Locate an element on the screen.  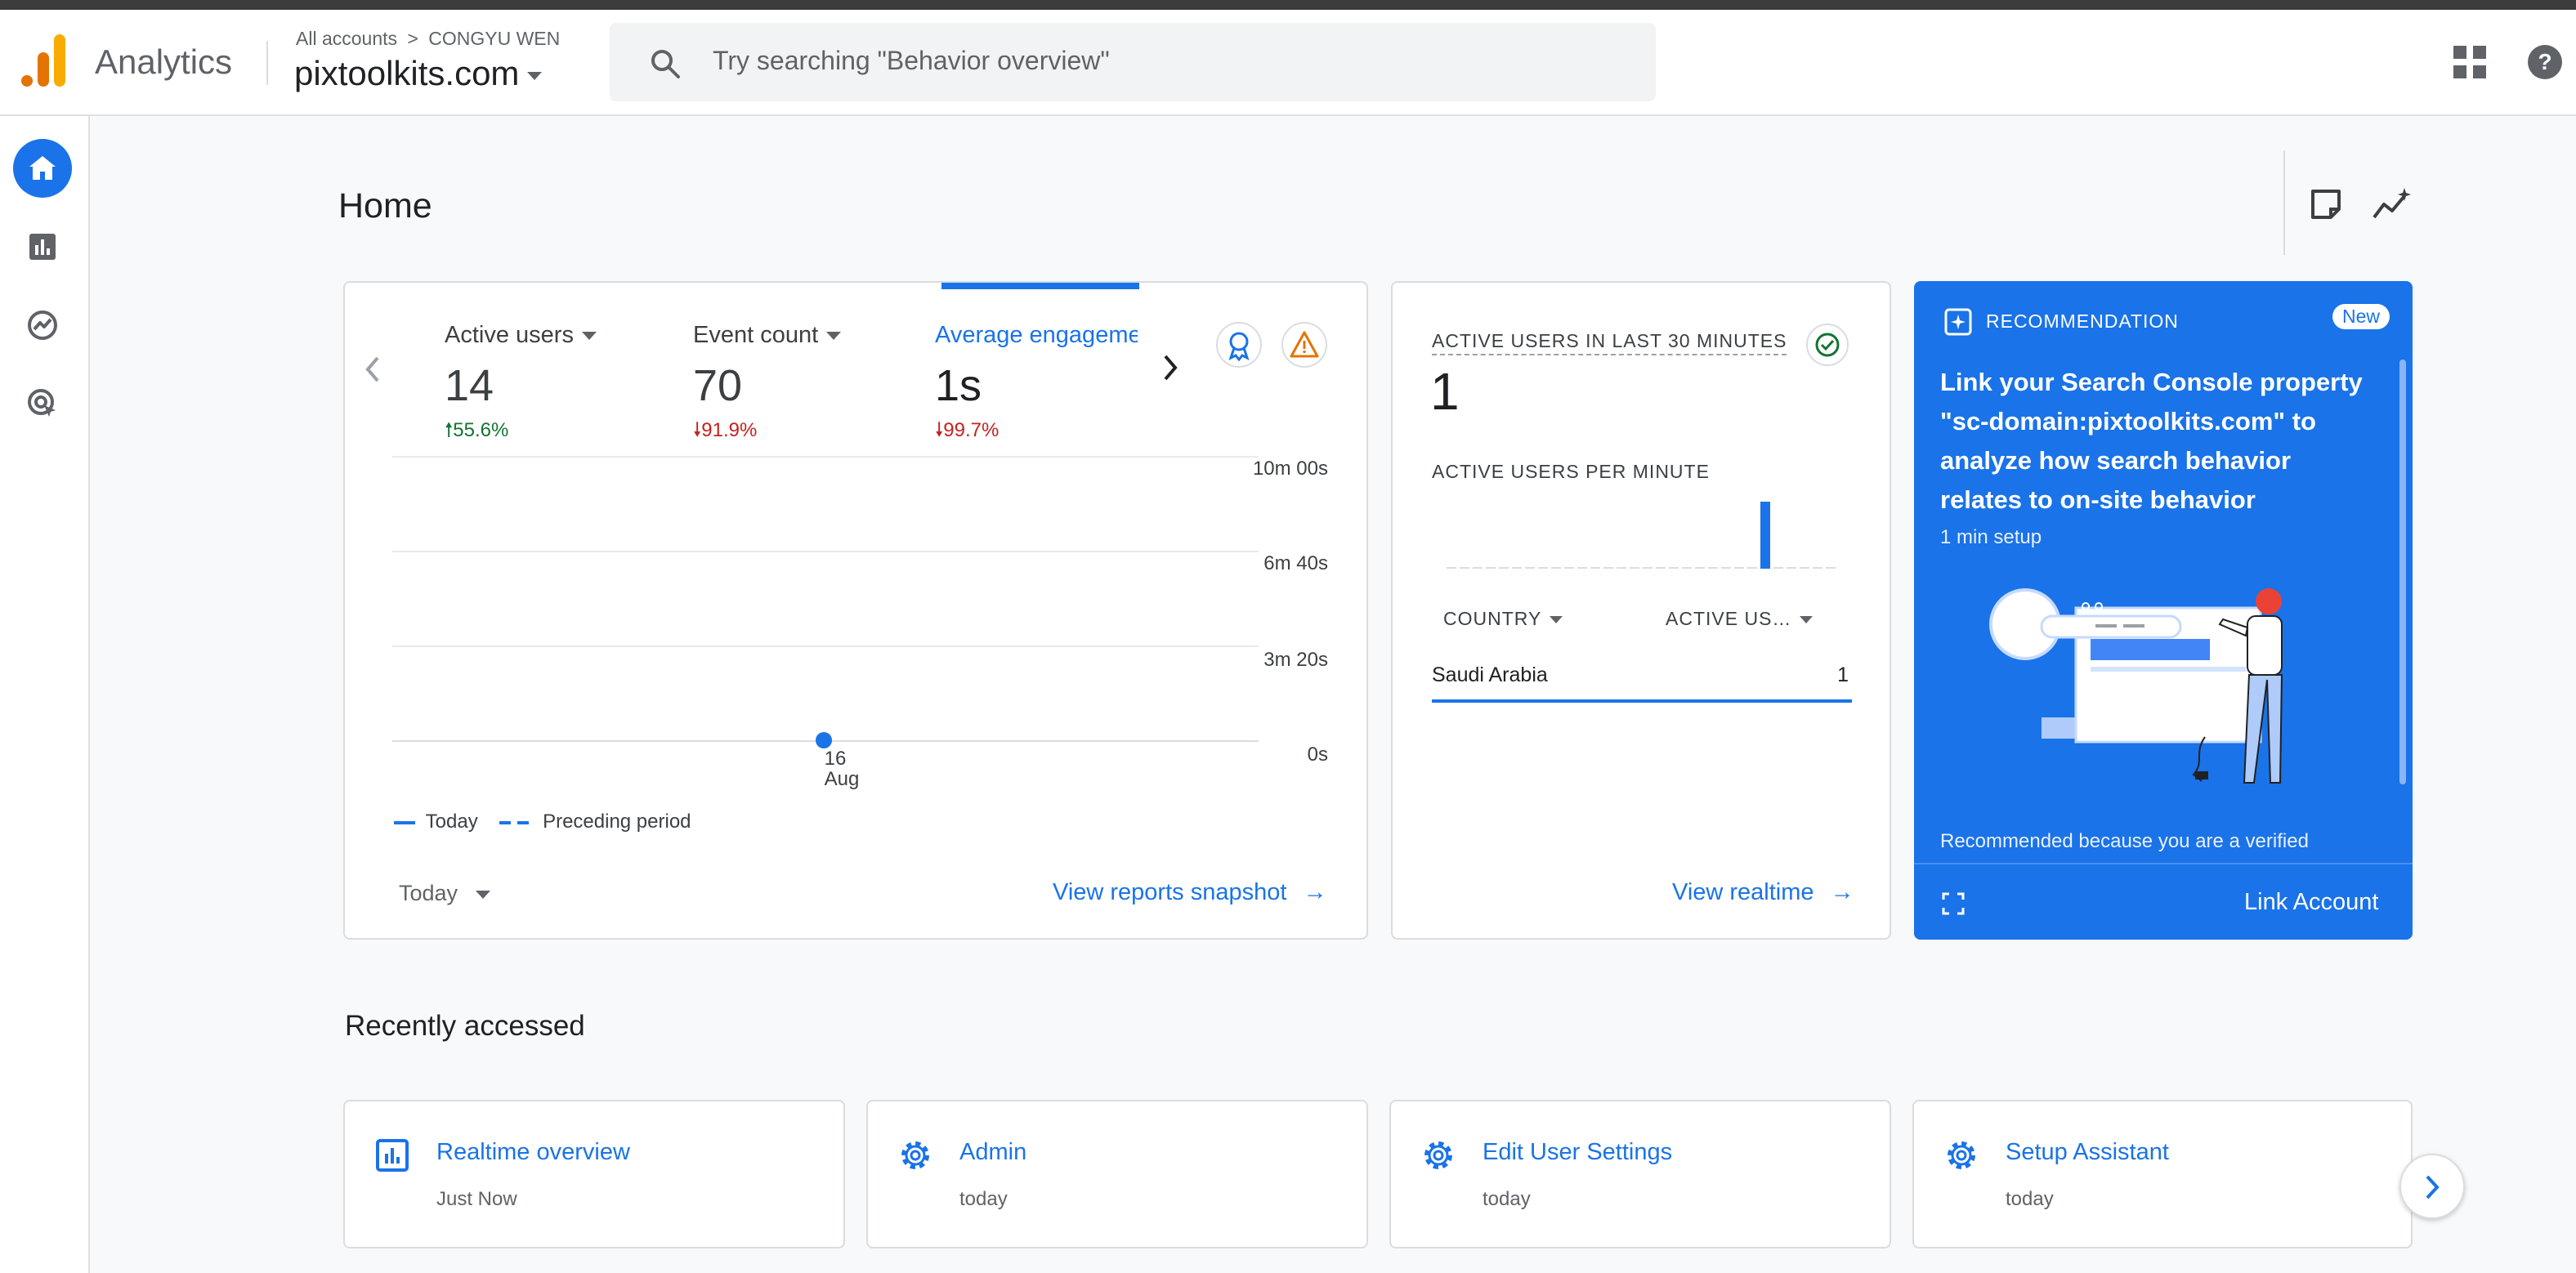
chevron-down-icon is located at coordinates (1556, 620).